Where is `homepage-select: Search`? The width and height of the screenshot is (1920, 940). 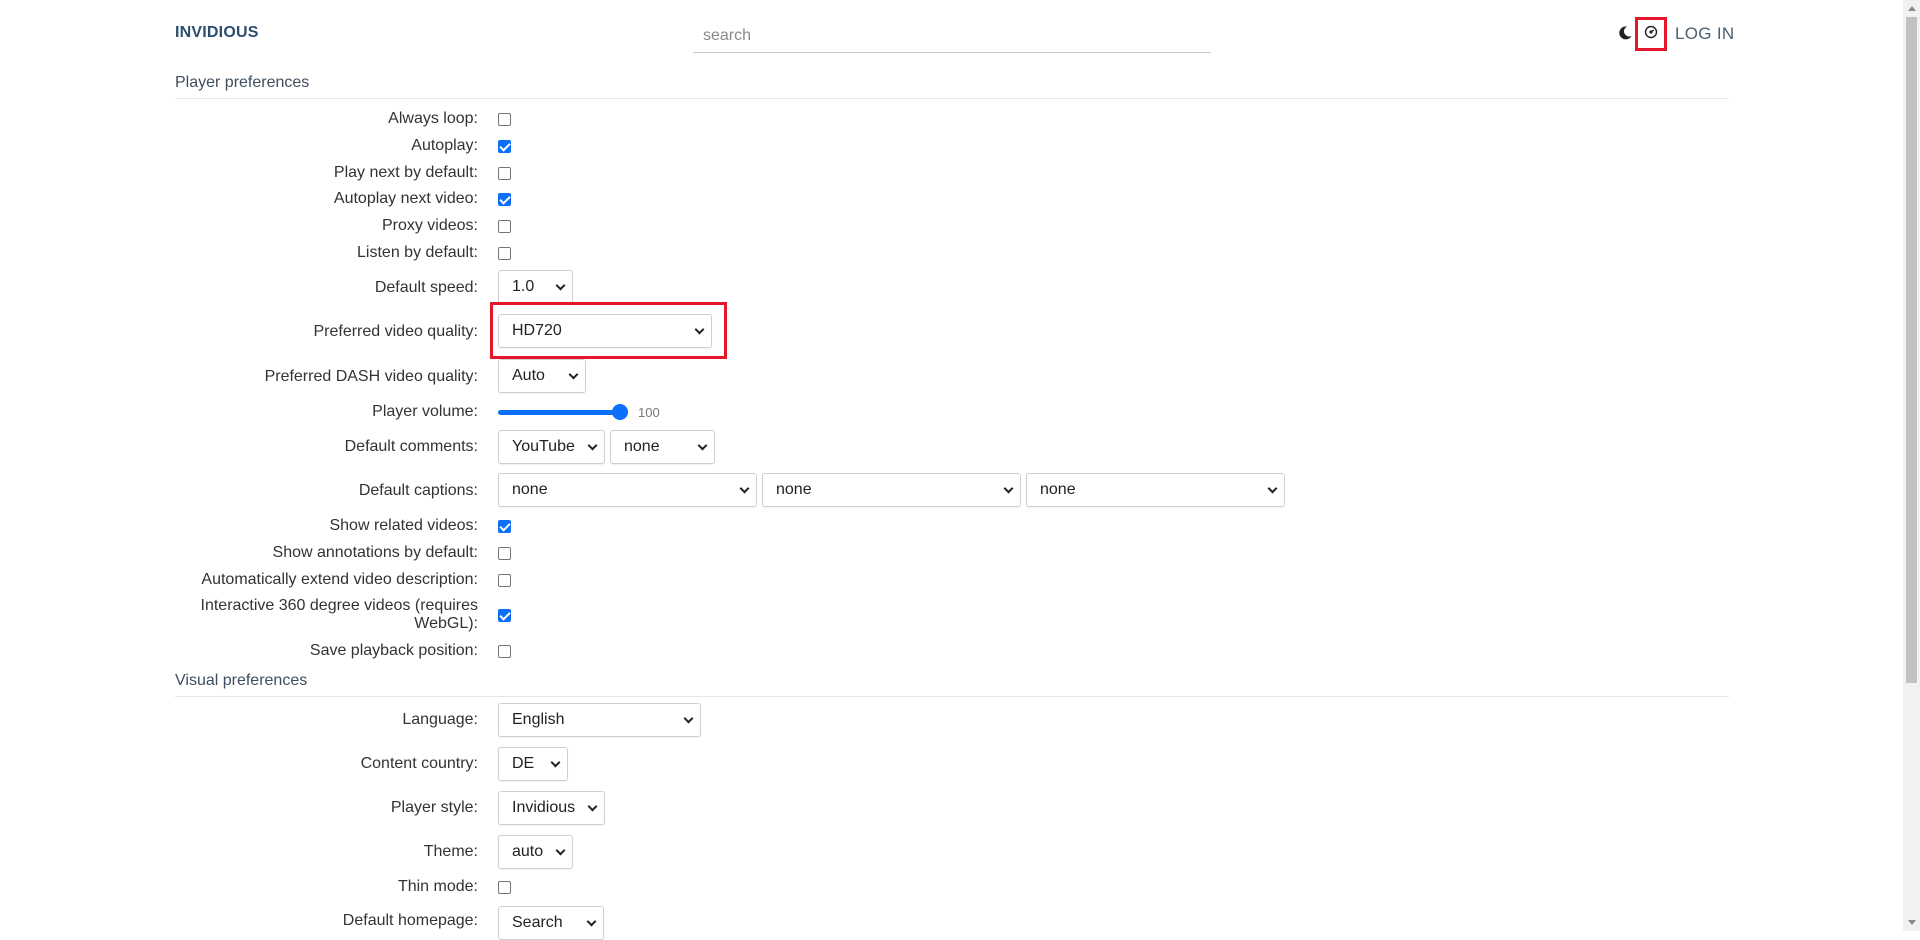
homepage-select: Search is located at coordinates (551, 923).